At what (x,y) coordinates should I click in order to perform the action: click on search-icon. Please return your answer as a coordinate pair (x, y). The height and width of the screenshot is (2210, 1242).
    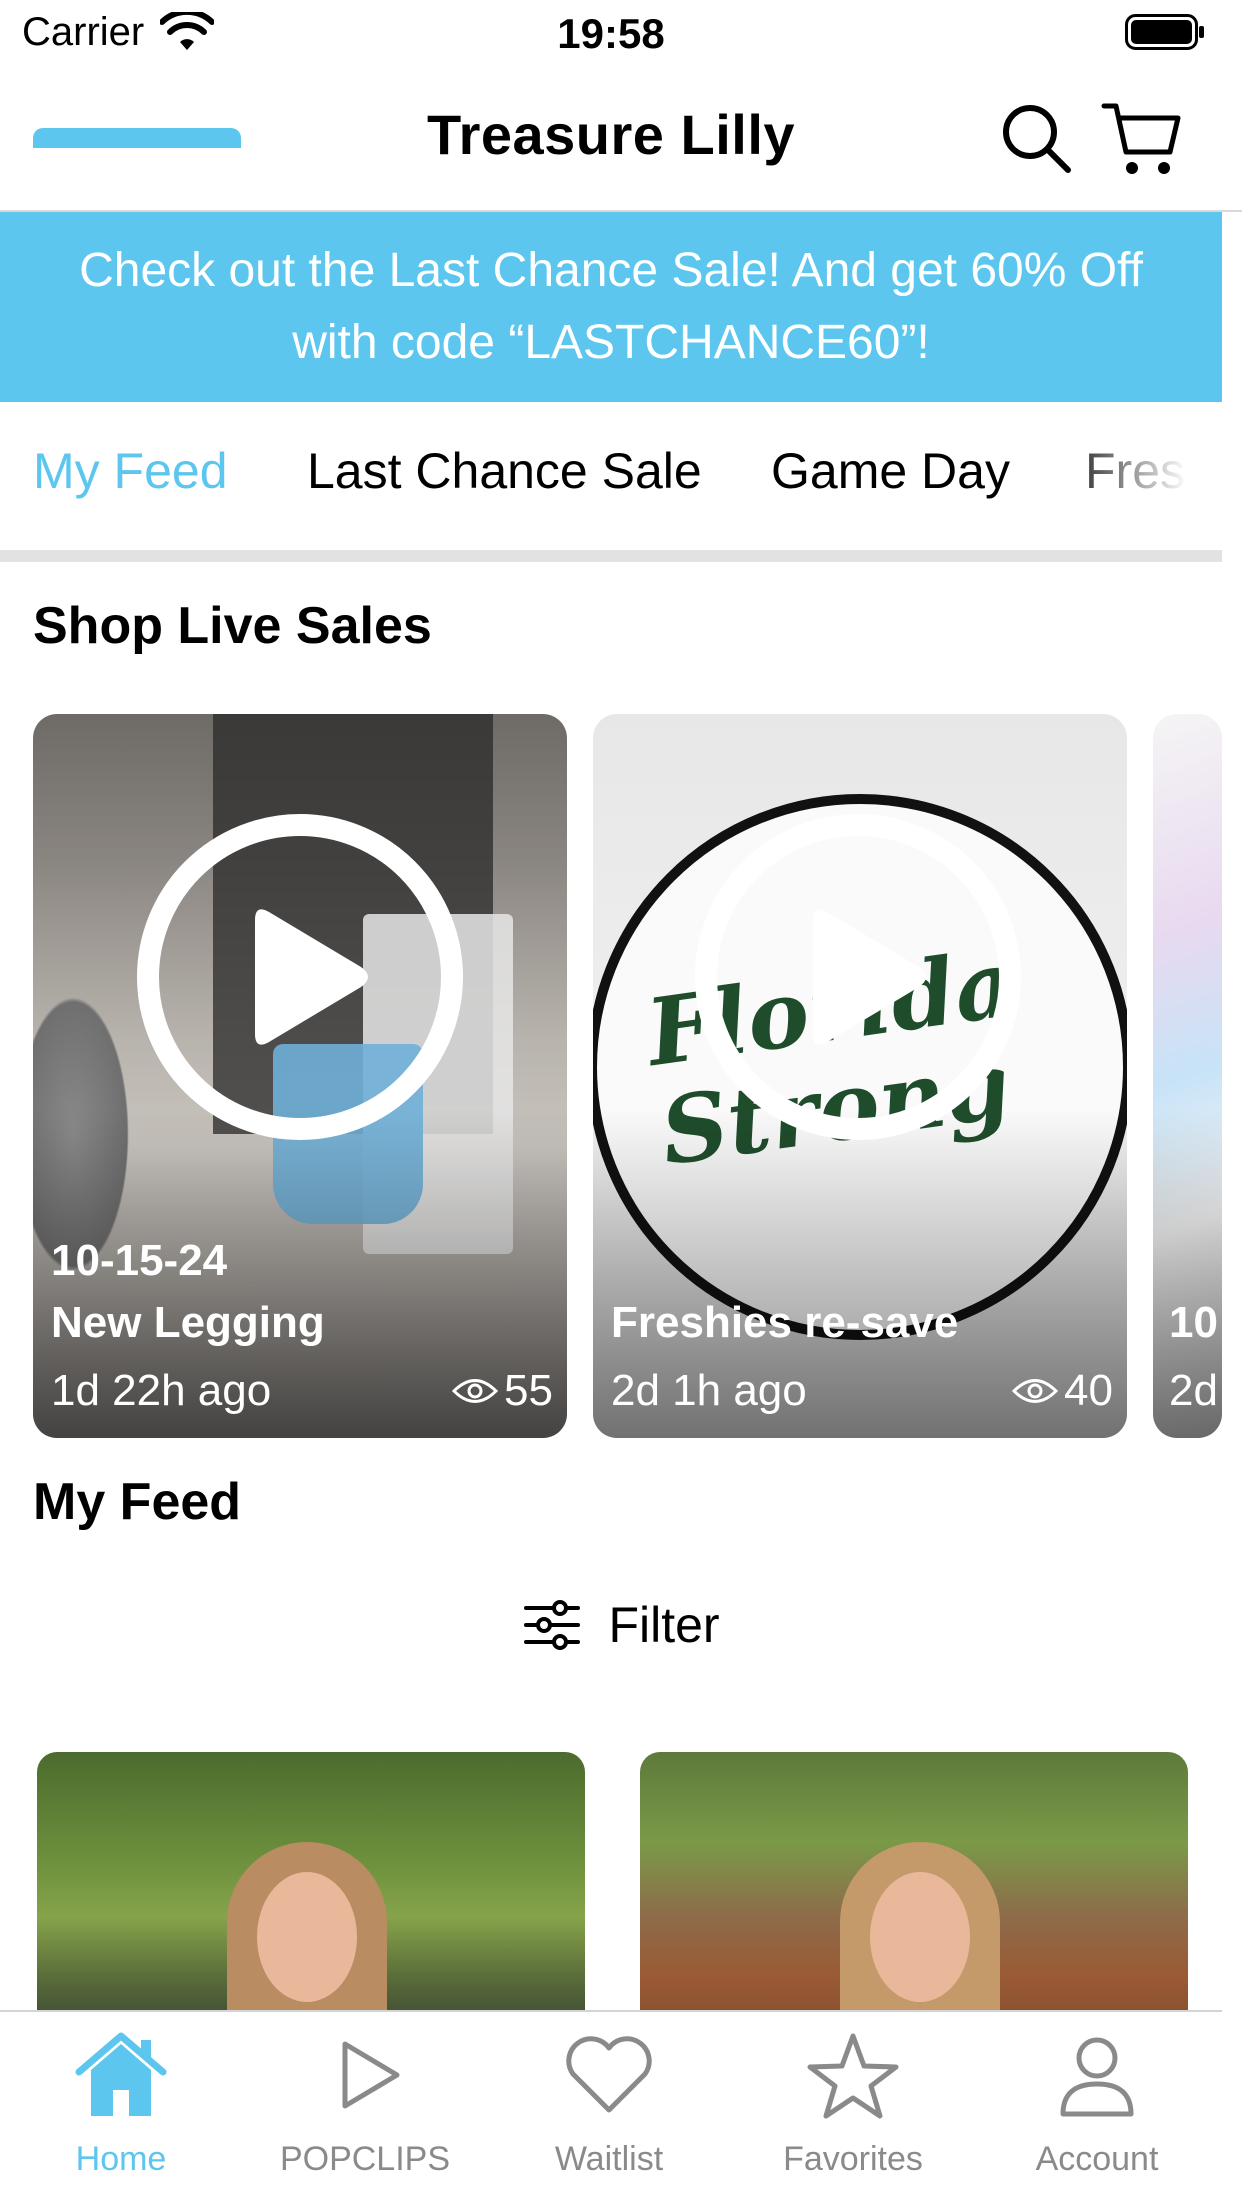
    Looking at the image, I should click on (1036, 138).